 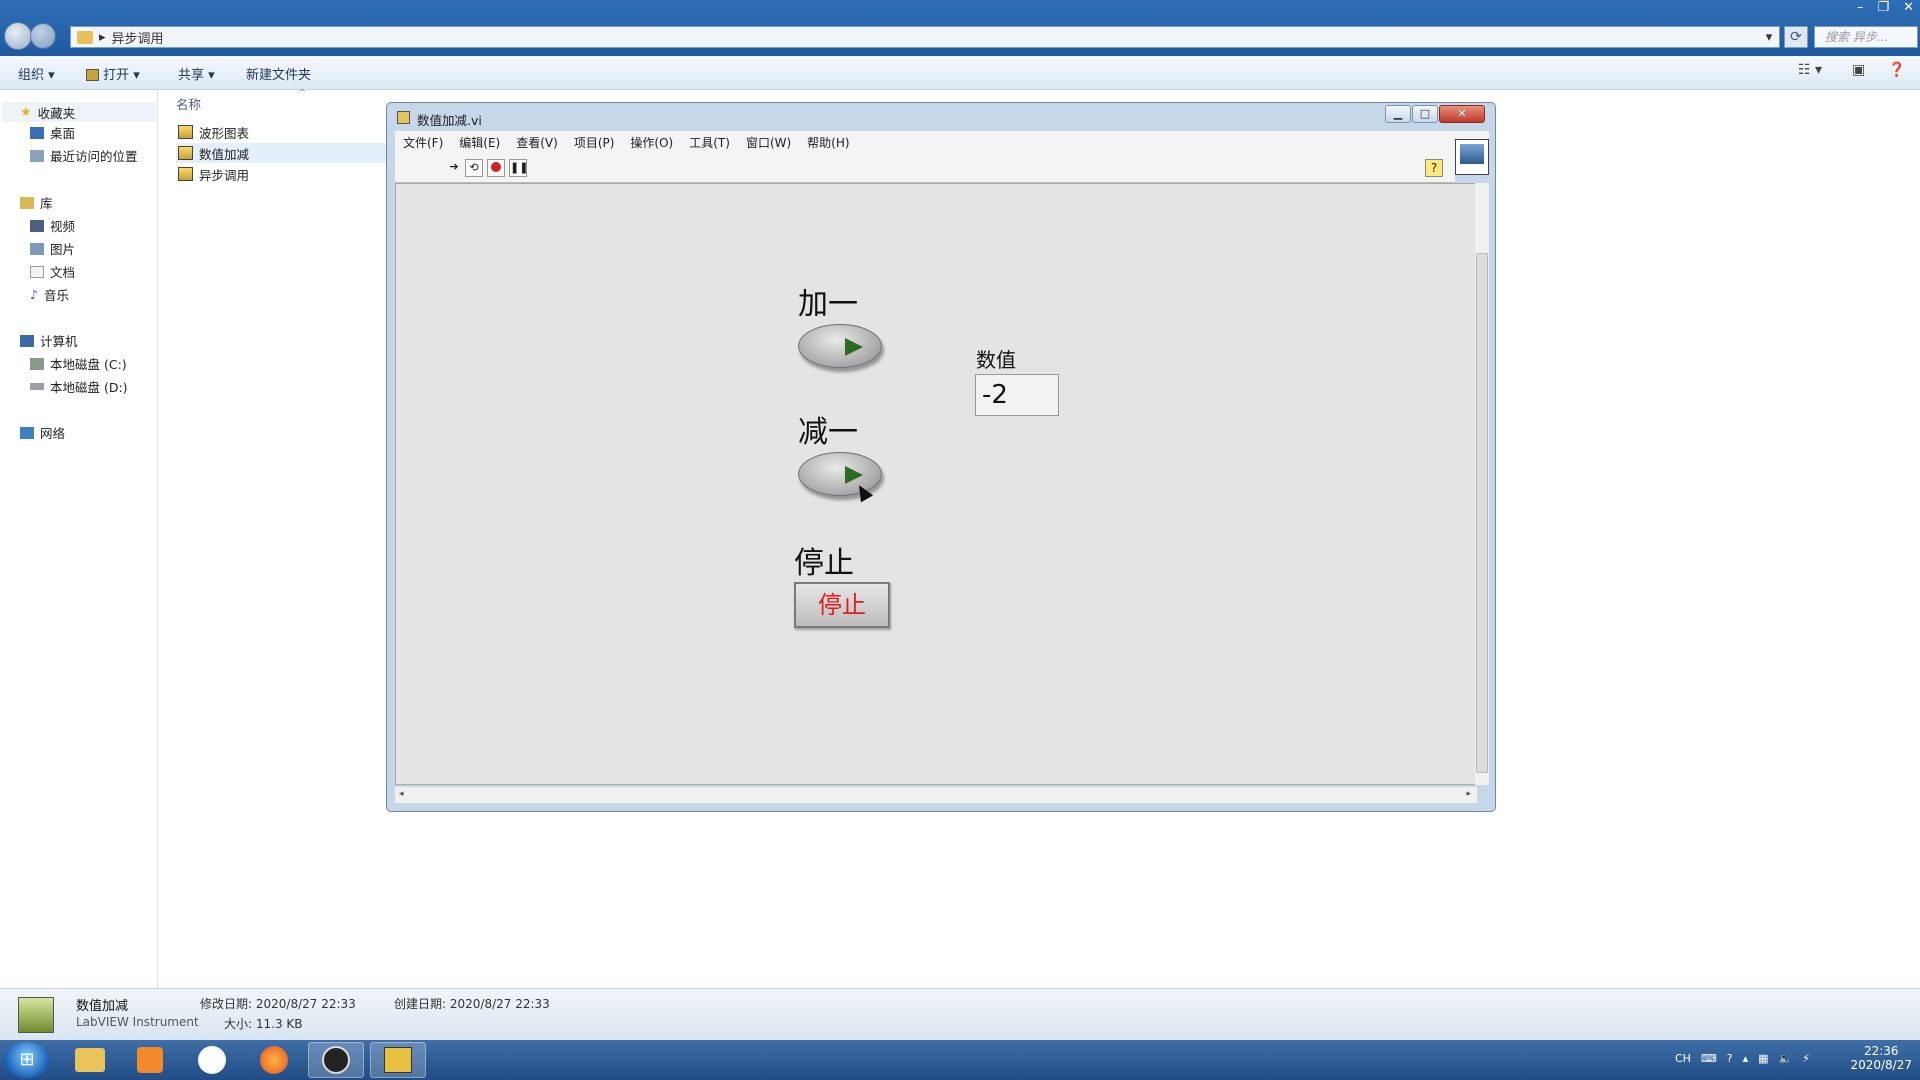 I want to click on run-continuously-icon: ⟲, so click(x=474, y=168).